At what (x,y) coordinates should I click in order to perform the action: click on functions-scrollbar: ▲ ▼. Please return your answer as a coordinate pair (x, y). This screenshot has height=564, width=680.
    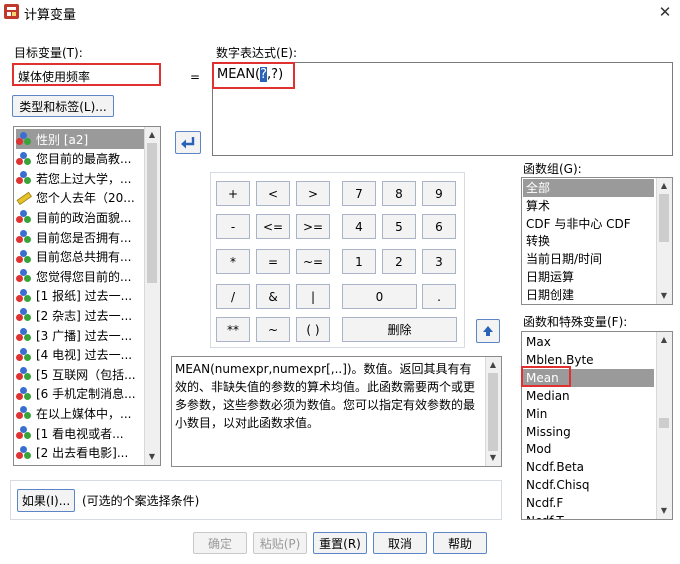
    Looking at the image, I should click on (664, 425).